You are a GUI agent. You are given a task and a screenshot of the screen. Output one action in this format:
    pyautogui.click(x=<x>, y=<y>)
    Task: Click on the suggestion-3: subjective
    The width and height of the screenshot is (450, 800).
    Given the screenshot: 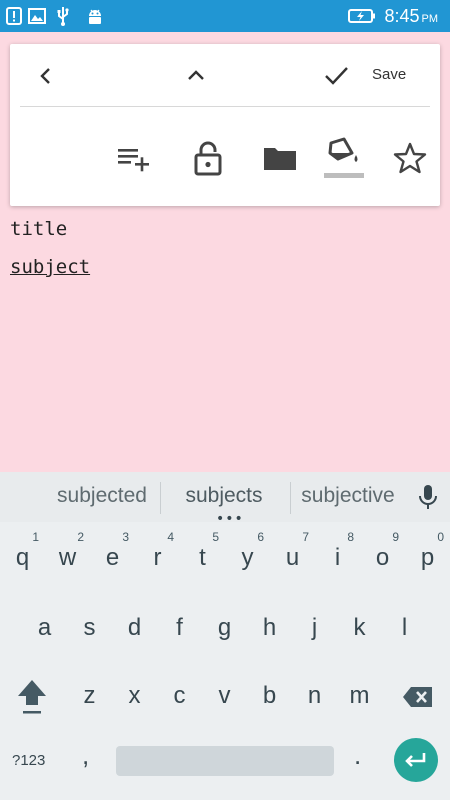 What is the action you would take?
    pyautogui.click(x=348, y=496)
    